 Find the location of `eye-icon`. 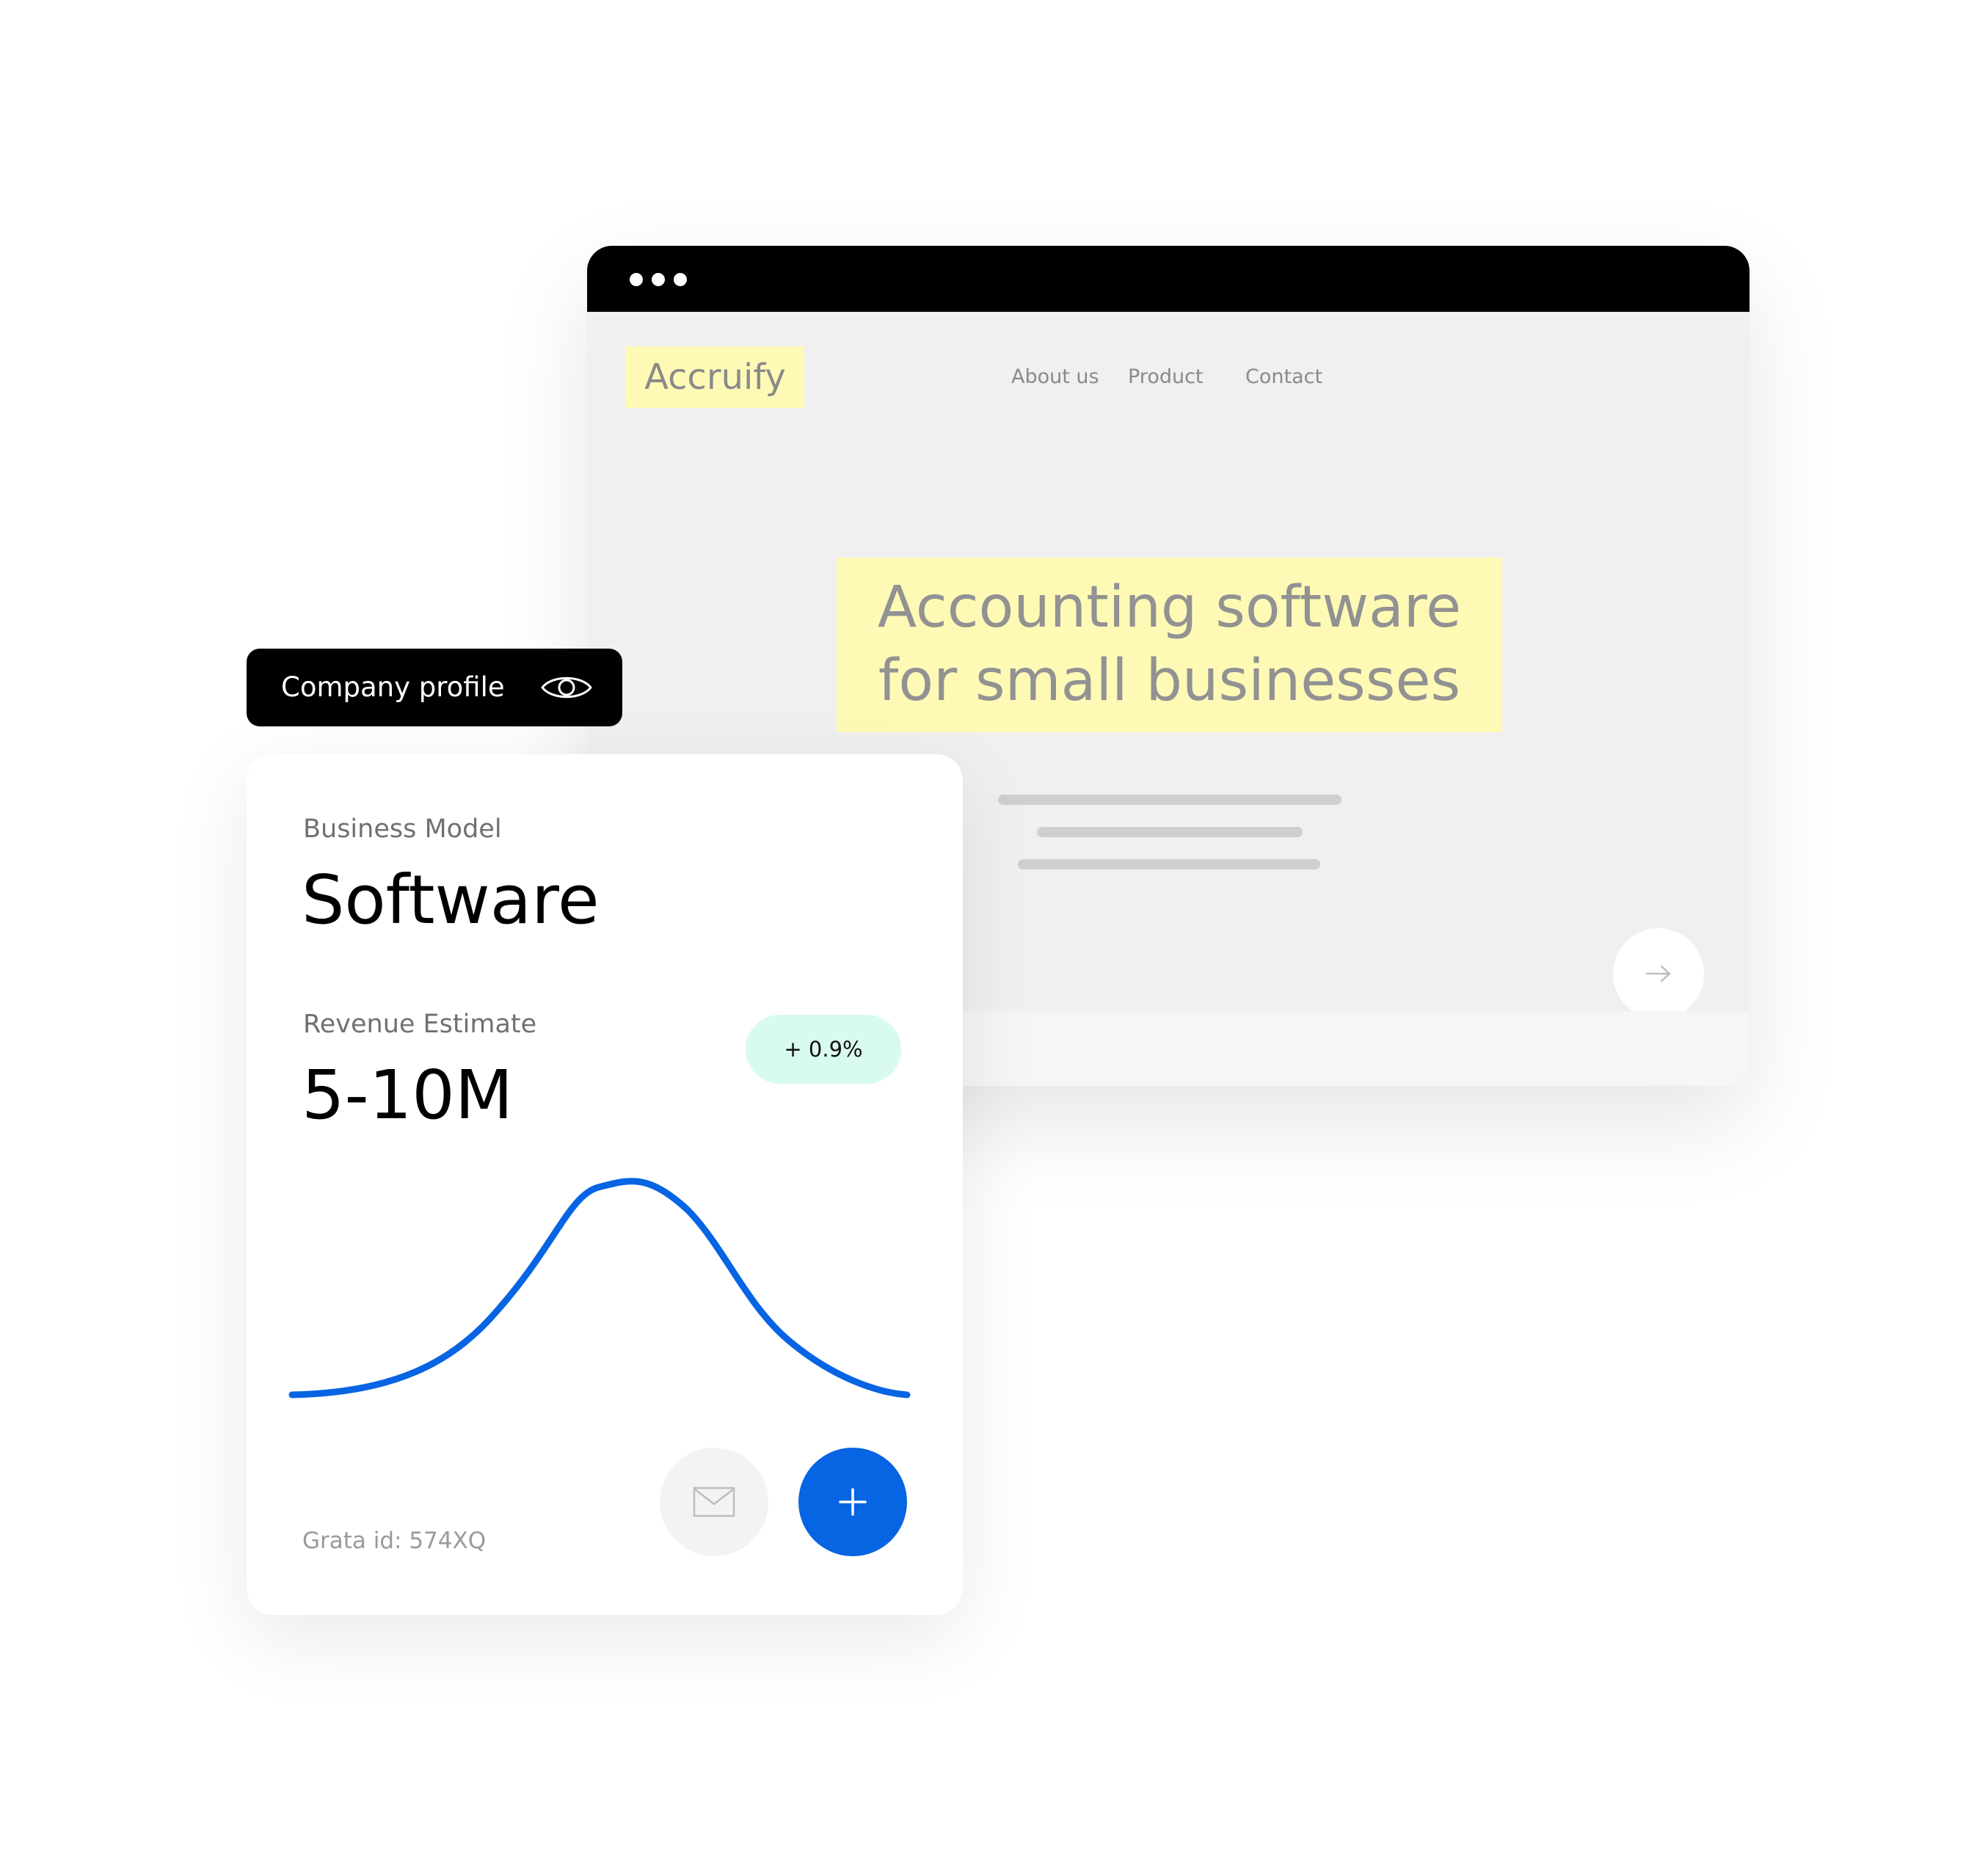

eye-icon is located at coordinates (566, 687).